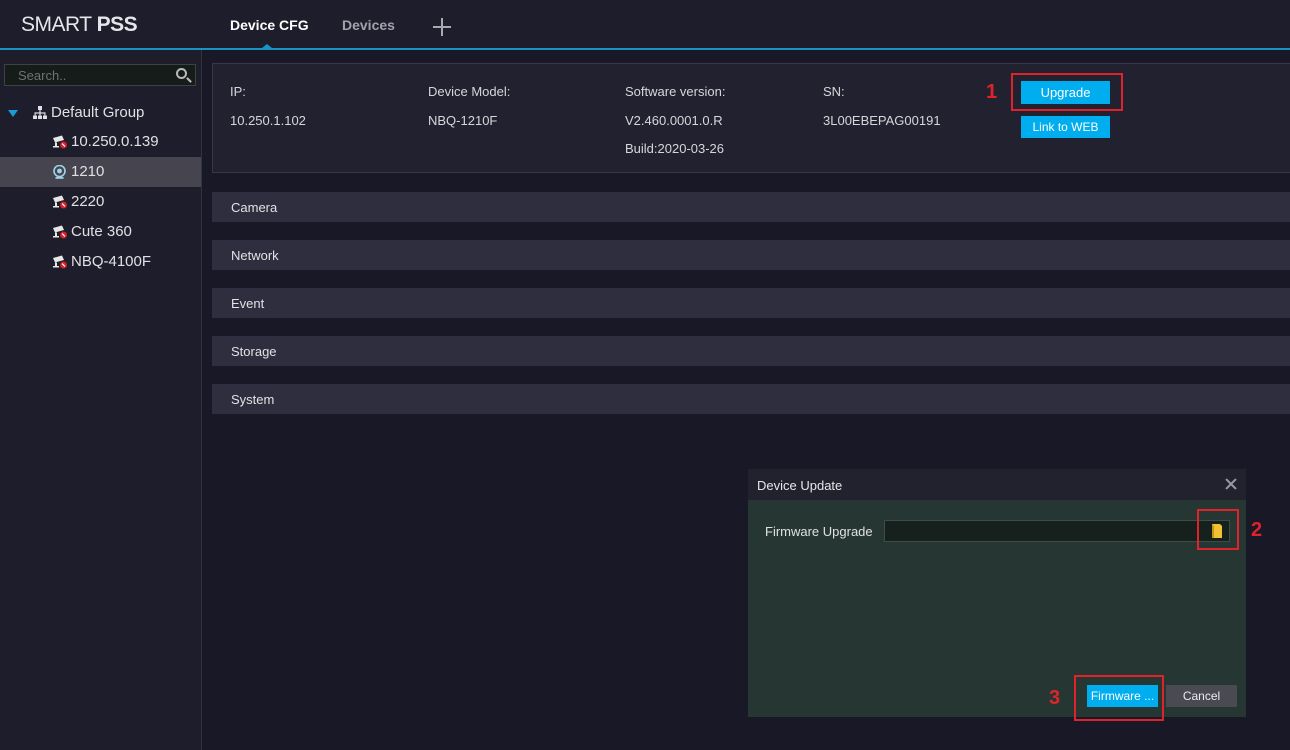  Describe the element at coordinates (1055, 698) in the screenshot. I see `annotation-step-3: 3` at that location.